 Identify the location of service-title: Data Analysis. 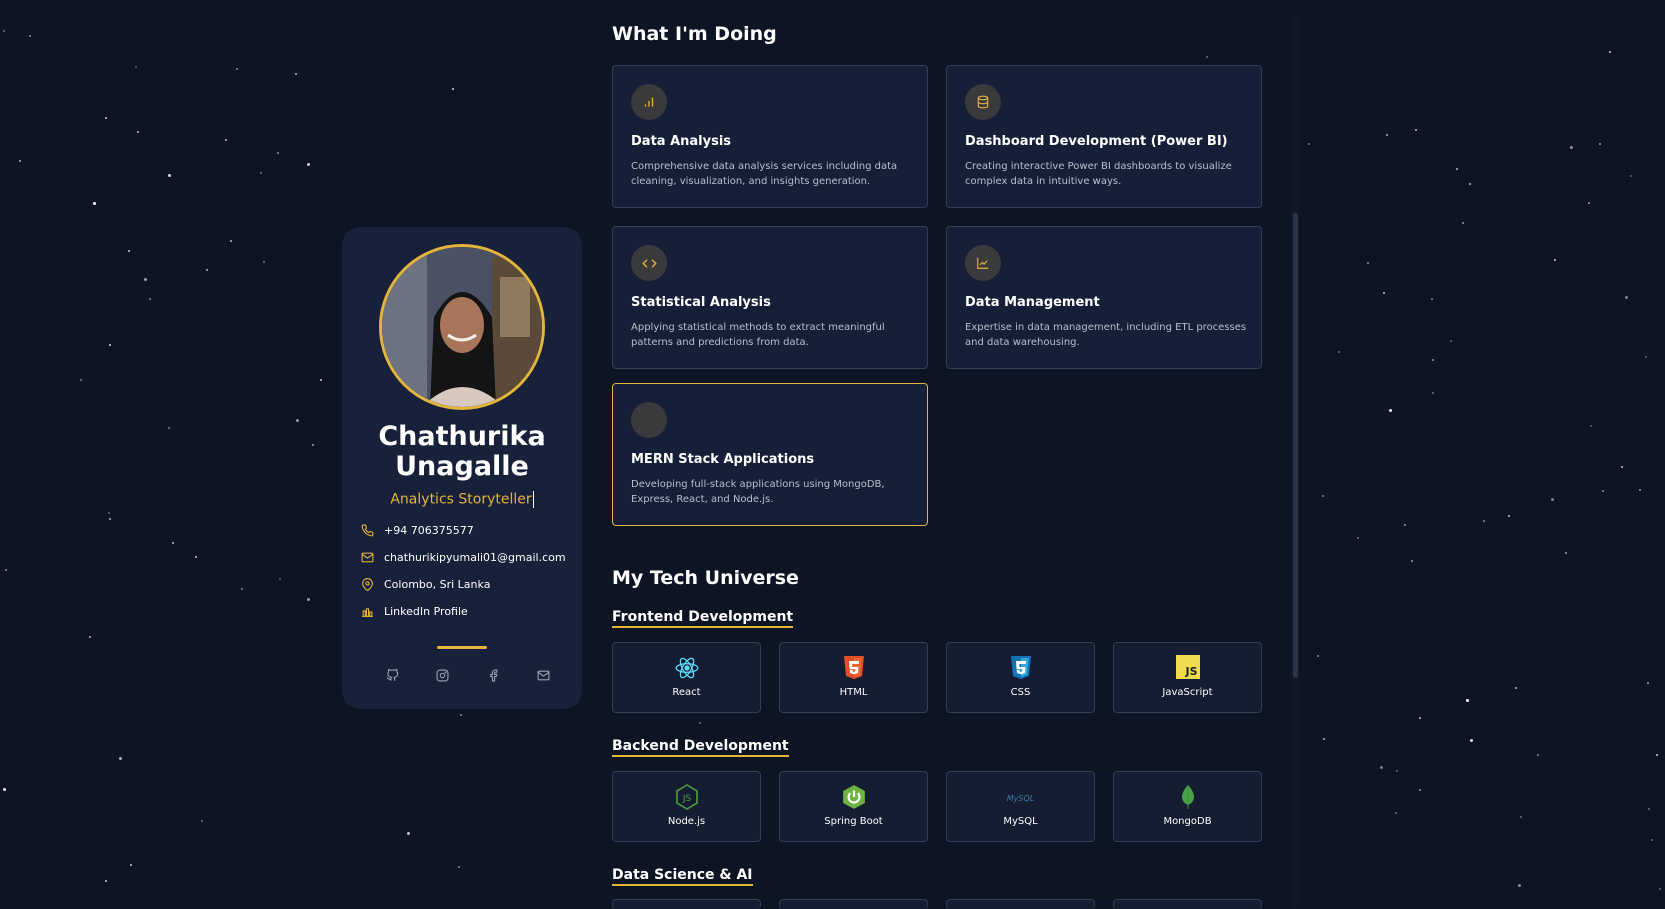
(681, 141).